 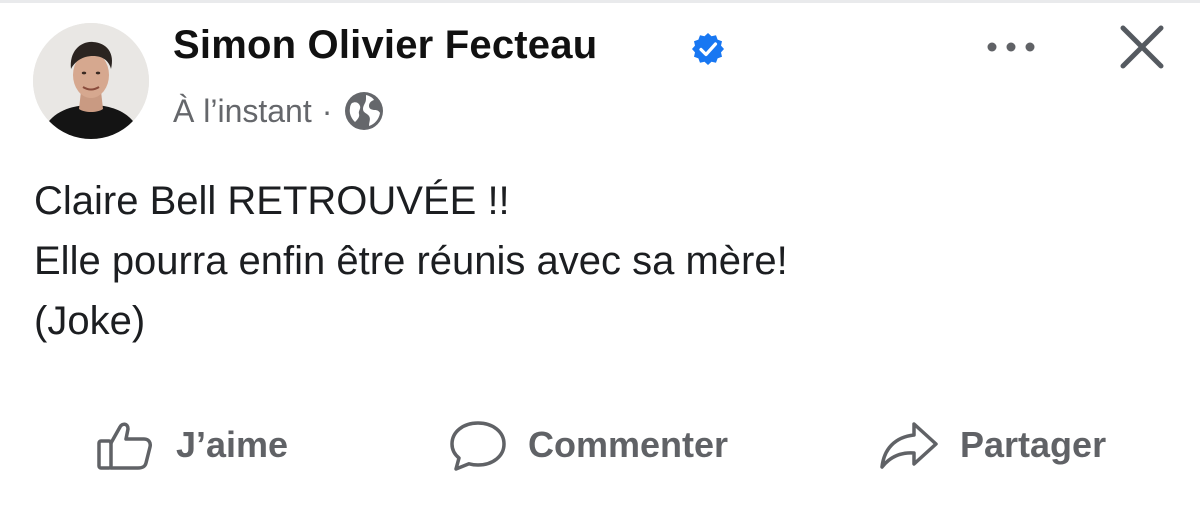 I want to click on more-options-icon, so click(x=1011, y=47).